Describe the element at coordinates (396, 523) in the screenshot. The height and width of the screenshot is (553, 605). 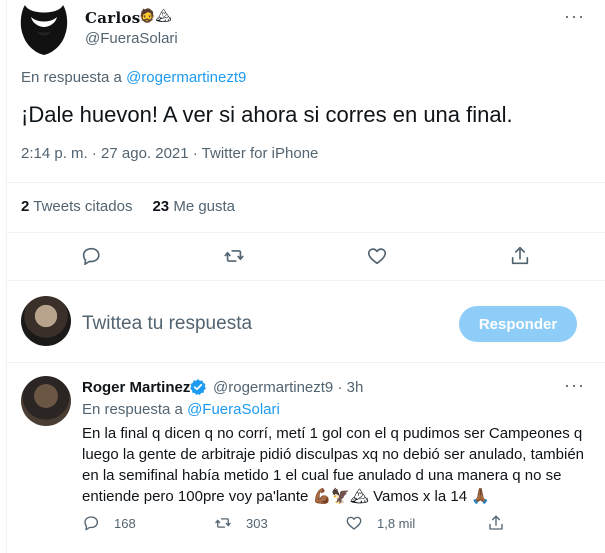
I see `like-count: 1,8 mil` at that location.